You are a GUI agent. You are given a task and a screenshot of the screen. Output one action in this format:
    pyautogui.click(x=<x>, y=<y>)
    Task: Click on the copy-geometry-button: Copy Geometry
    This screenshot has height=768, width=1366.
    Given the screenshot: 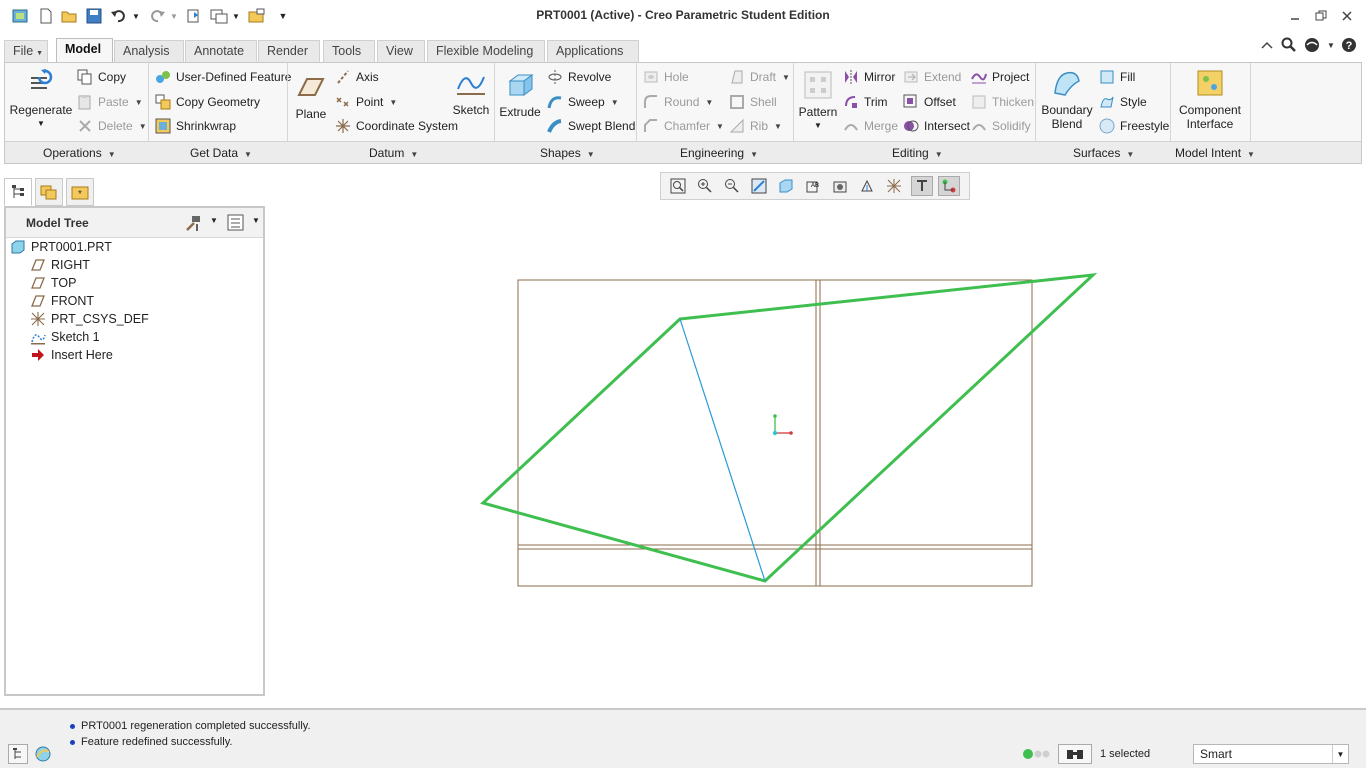 What is the action you would take?
    pyautogui.click(x=207, y=102)
    